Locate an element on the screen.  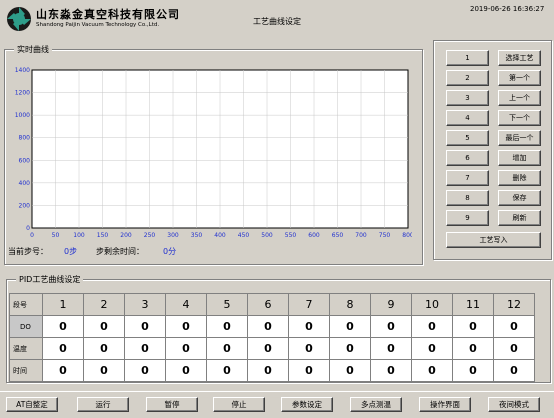
time-value-12: 0 is located at coordinates (514, 370).